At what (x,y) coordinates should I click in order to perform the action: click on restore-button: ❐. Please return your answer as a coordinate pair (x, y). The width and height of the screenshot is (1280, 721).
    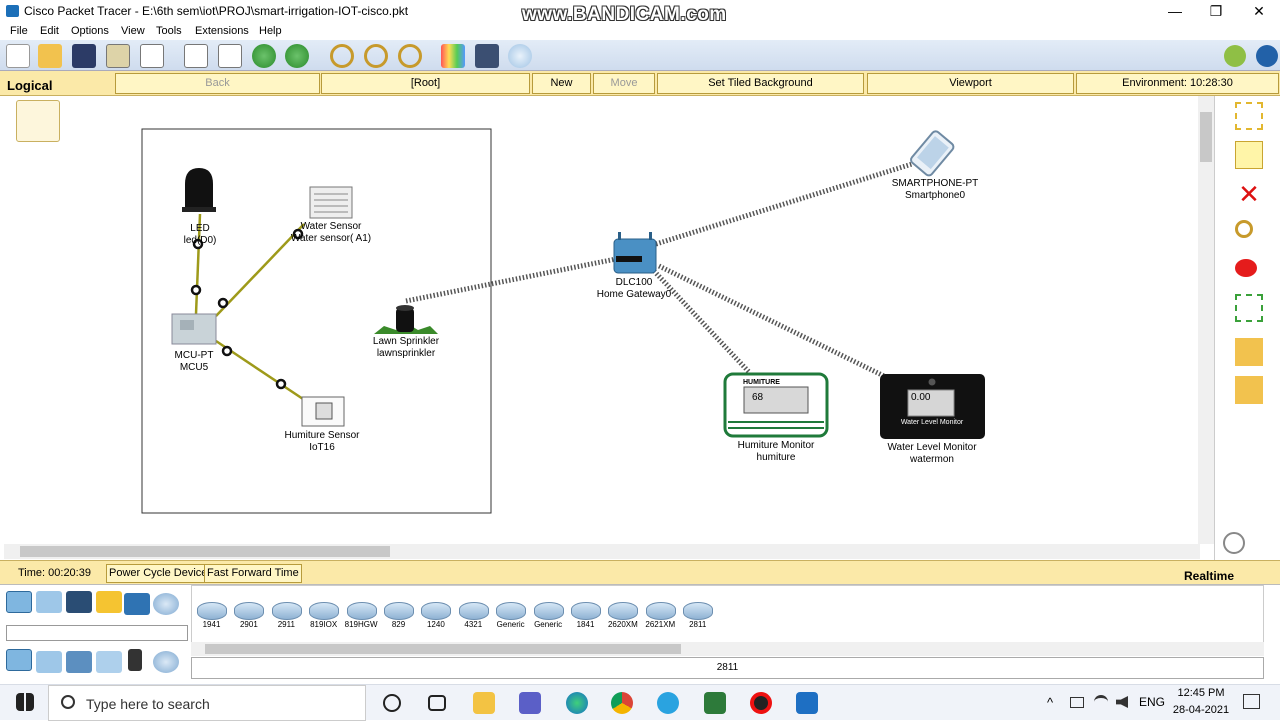
    Looking at the image, I should click on (1216, 11).